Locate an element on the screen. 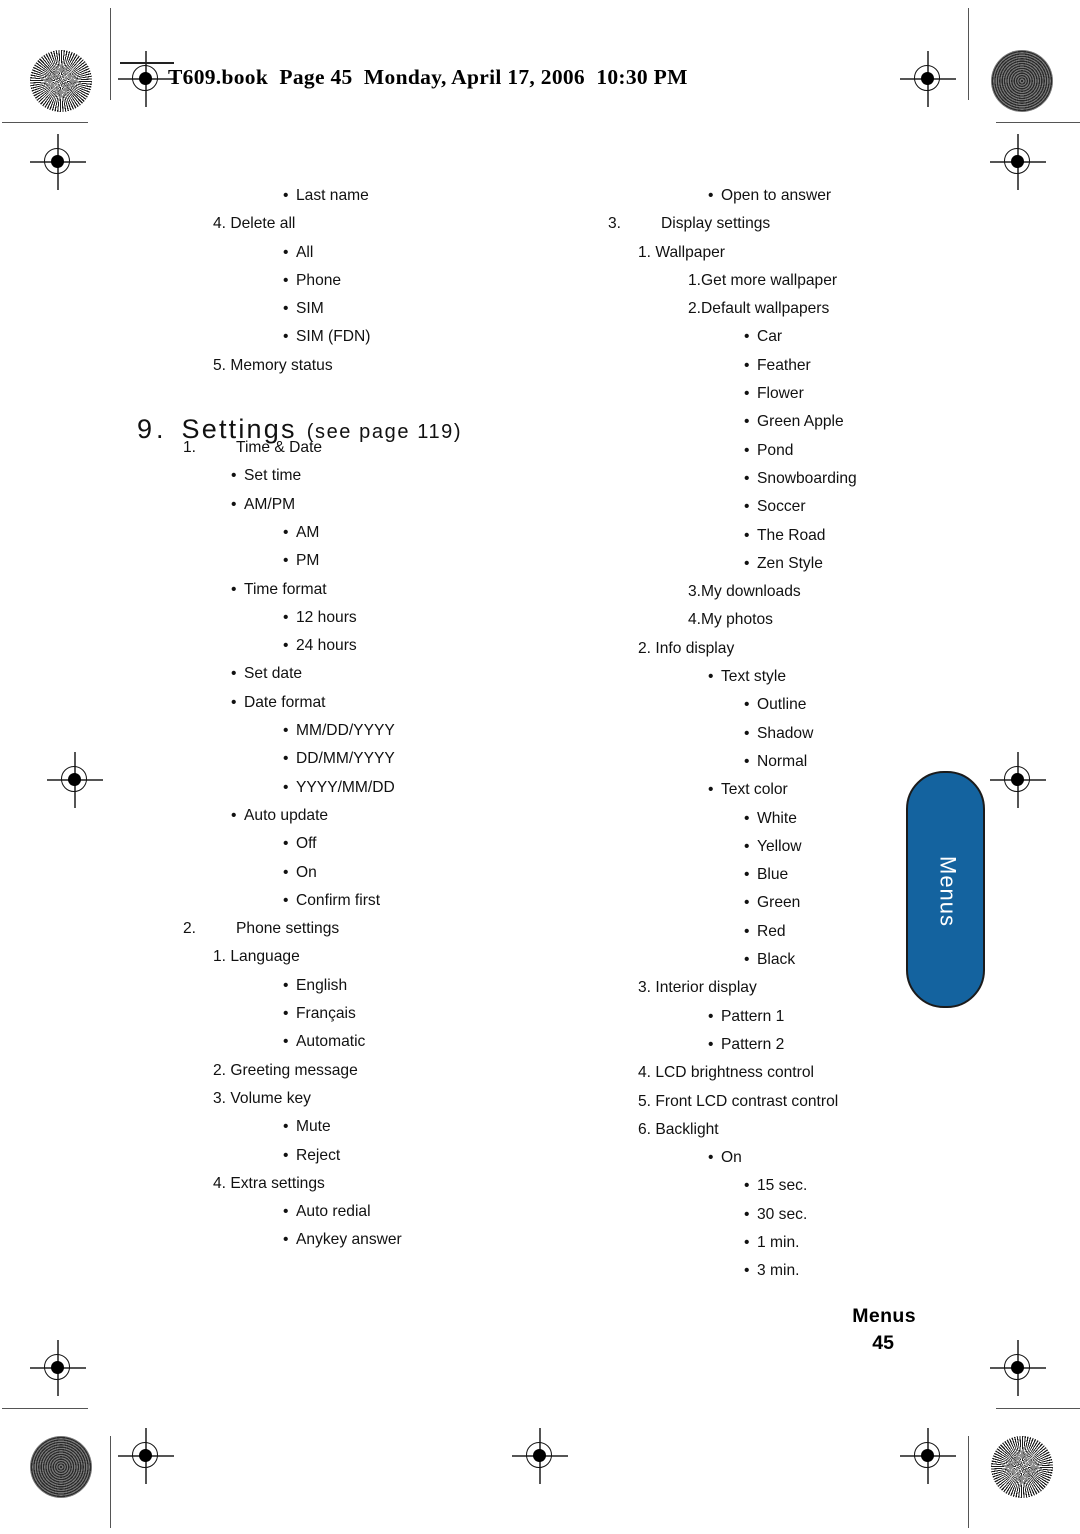 The width and height of the screenshot is (1080, 1534). outline-entry: 2. Phone settings is located at coordinates (330, 929).